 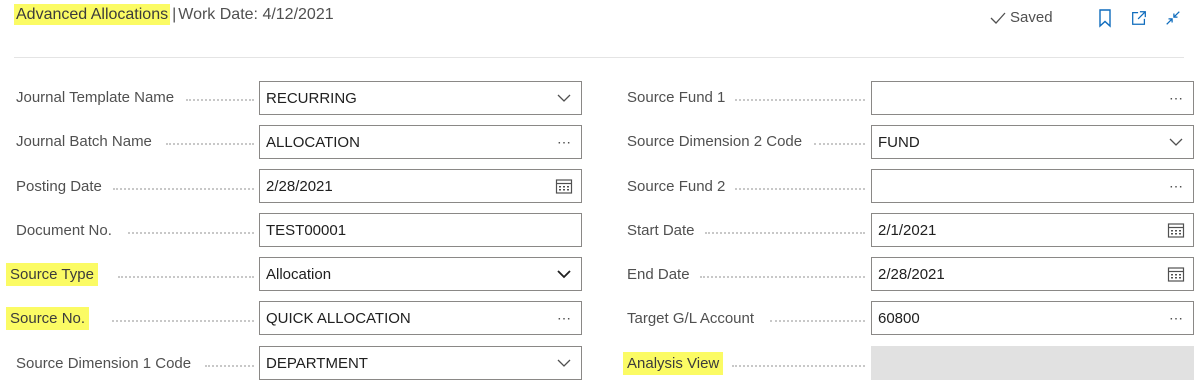 What do you see at coordinates (658, 274) in the screenshot?
I see `field-label: End Date` at bounding box center [658, 274].